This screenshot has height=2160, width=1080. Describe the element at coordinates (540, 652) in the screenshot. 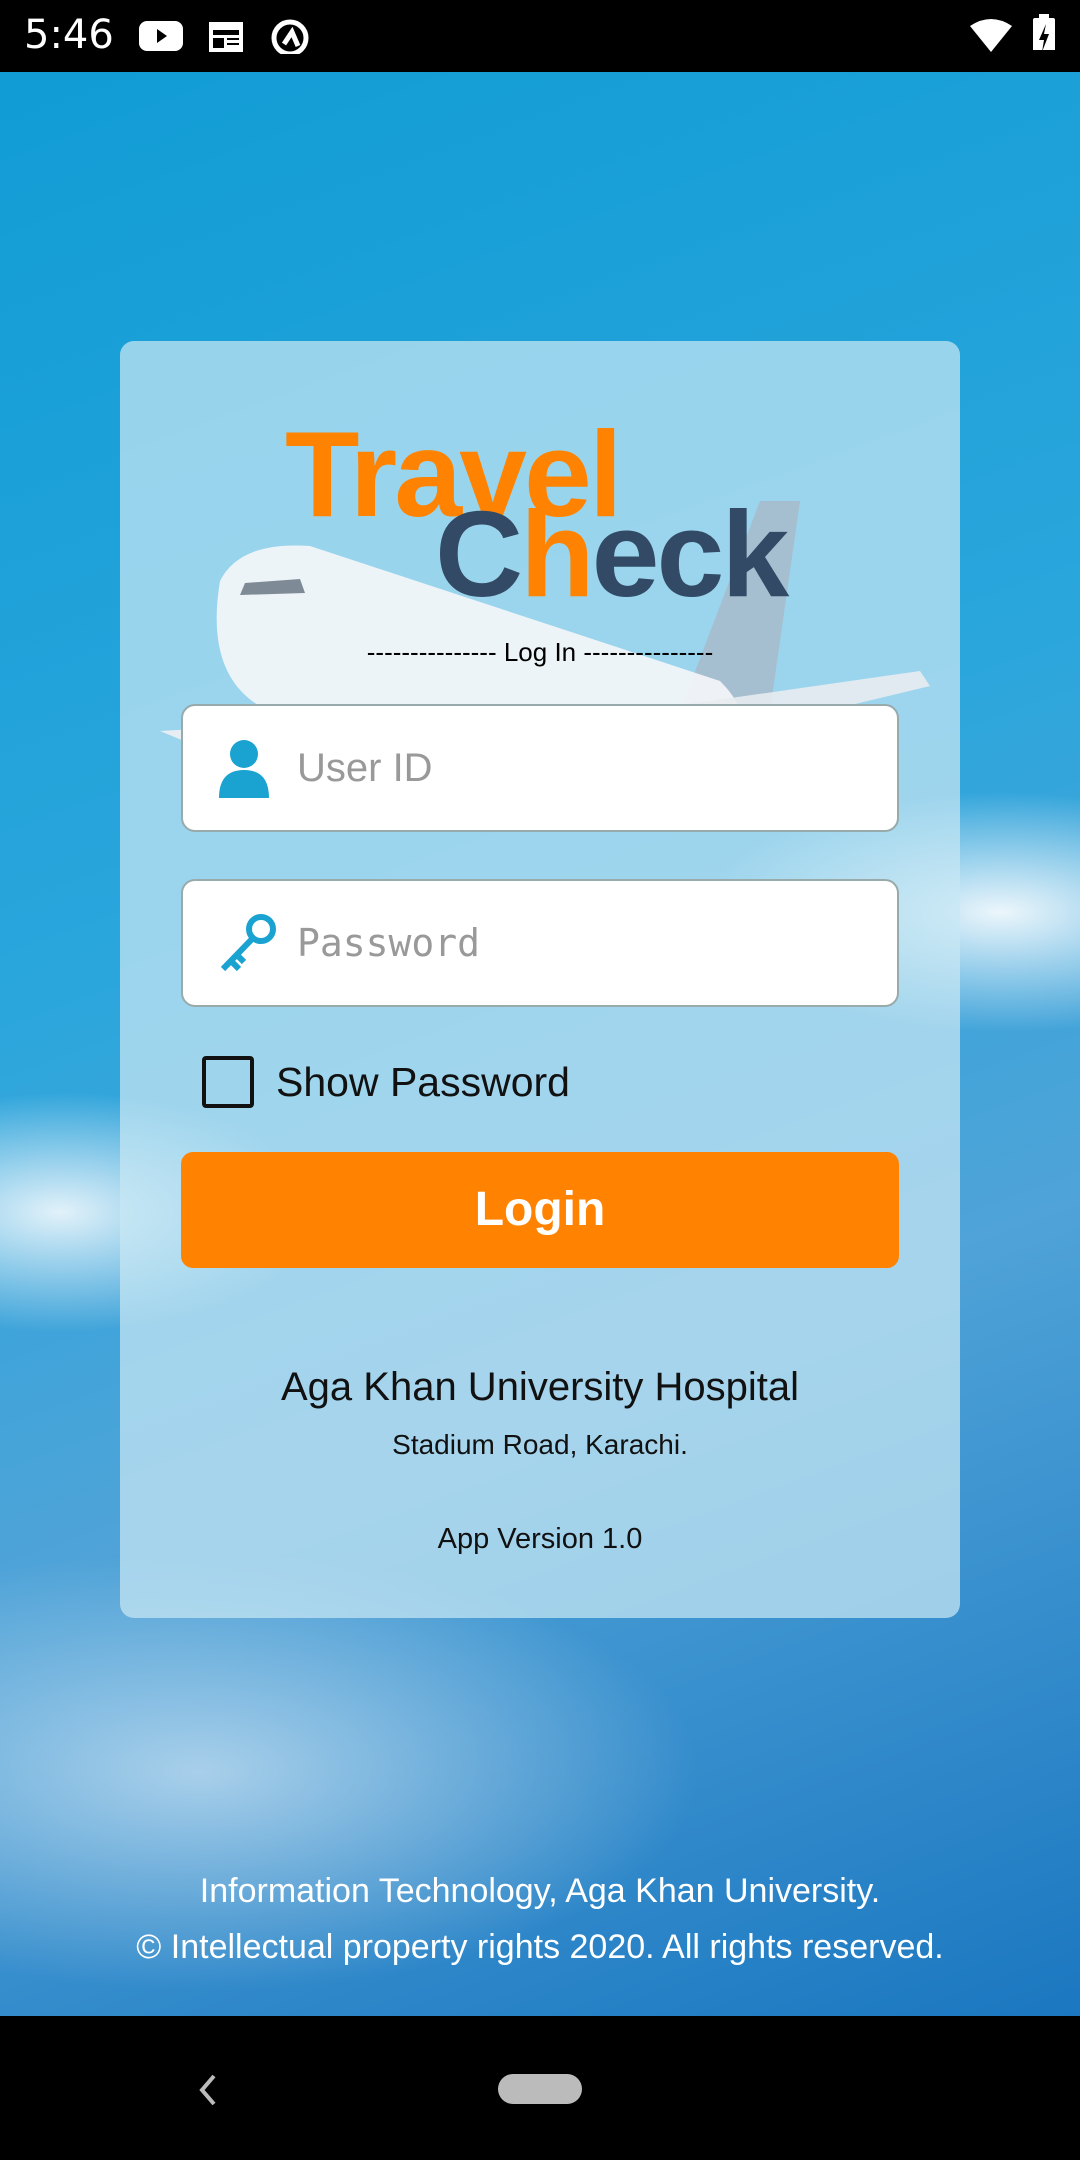

I see `login-heading: --------------- Log In ---------------` at that location.